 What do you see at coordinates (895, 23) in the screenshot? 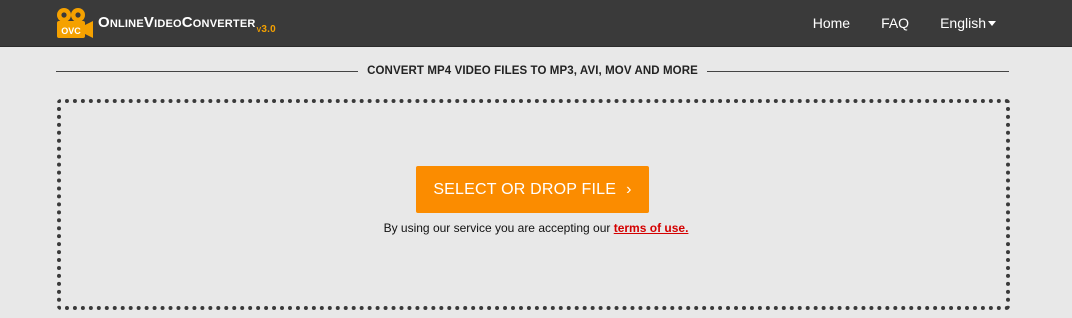
I see `nav-faq-link: FAQ` at bounding box center [895, 23].